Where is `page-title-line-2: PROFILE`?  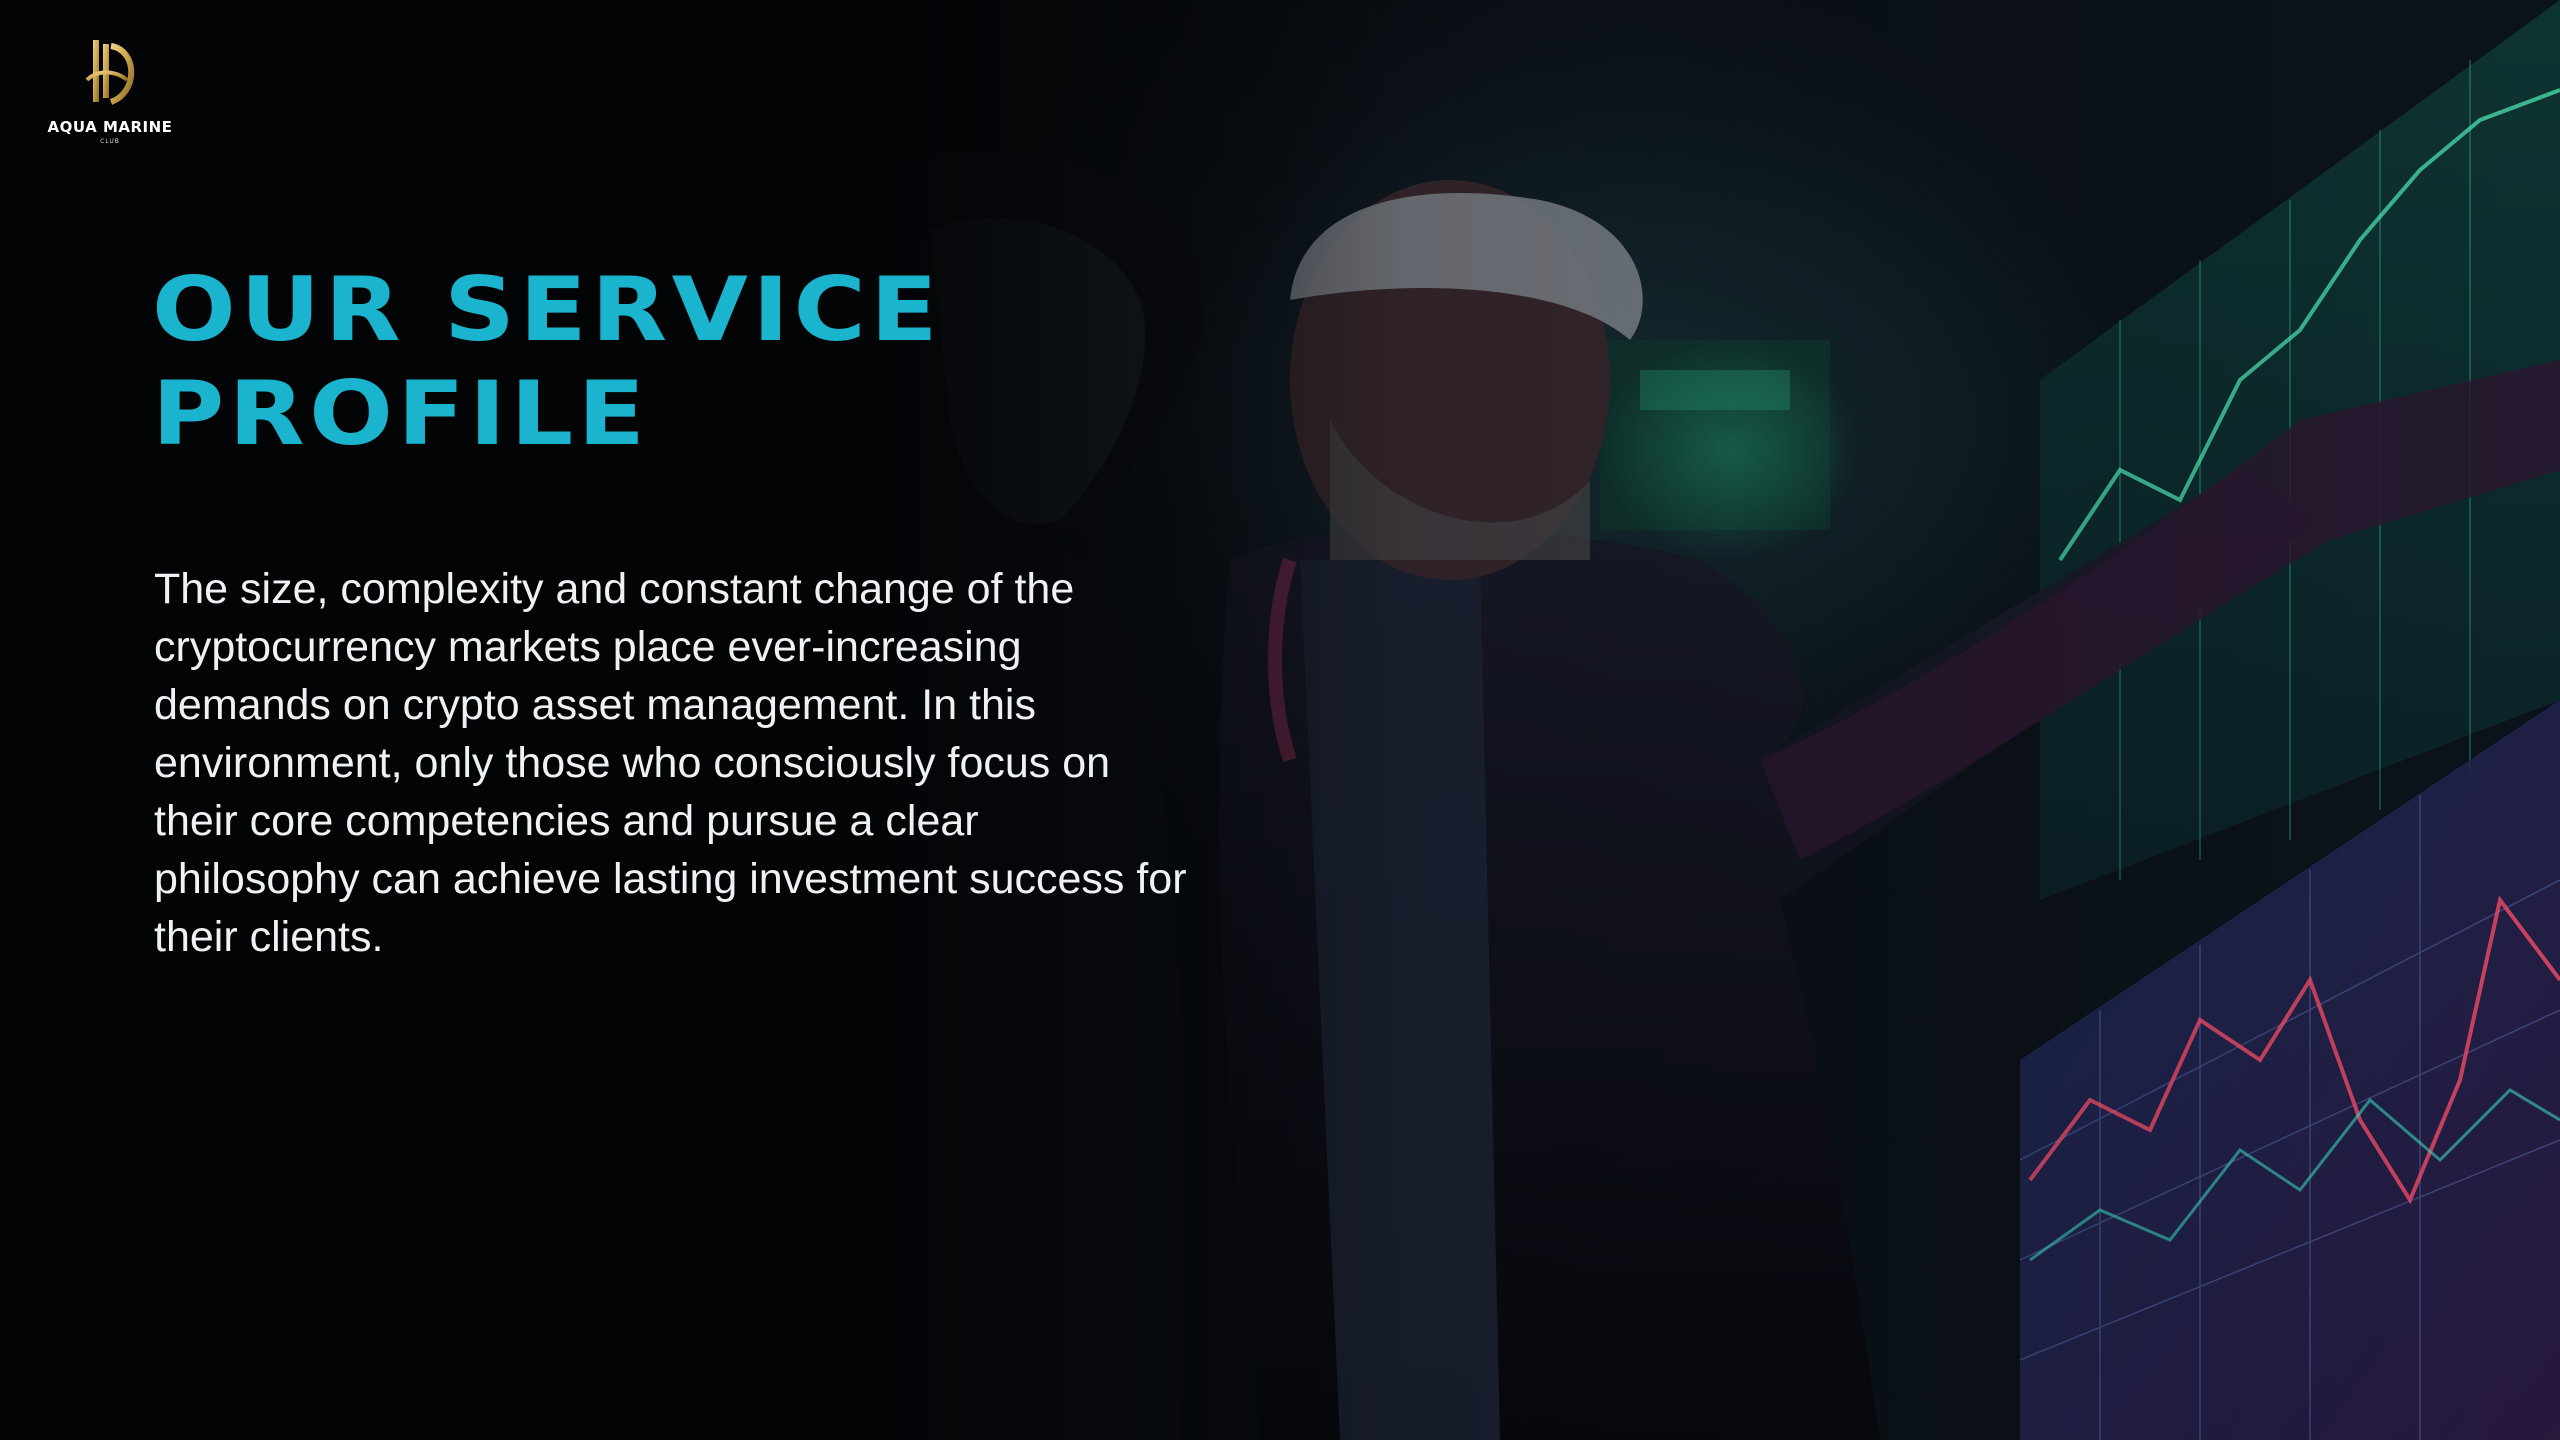
page-title-line-2: PROFILE is located at coordinates (401, 413).